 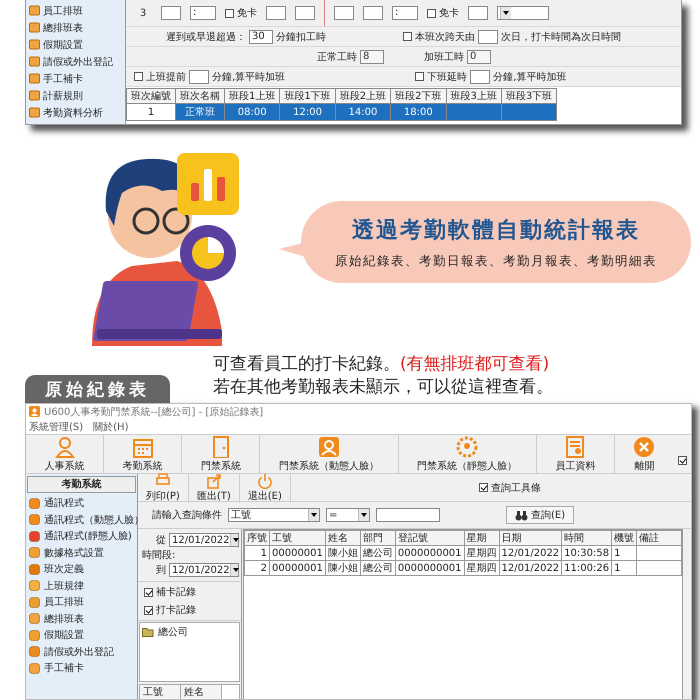 What do you see at coordinates (81, 484) in the screenshot?
I see `sidebar-header: 考勤系統` at bounding box center [81, 484].